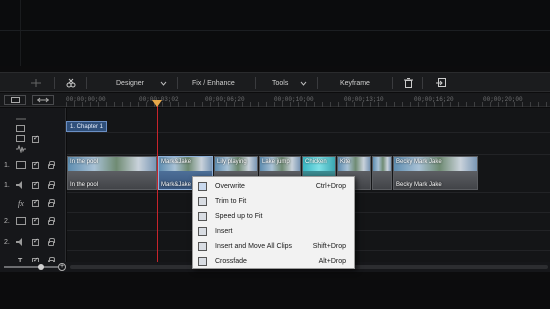  I want to click on clip-audio-body, so click(382, 180).